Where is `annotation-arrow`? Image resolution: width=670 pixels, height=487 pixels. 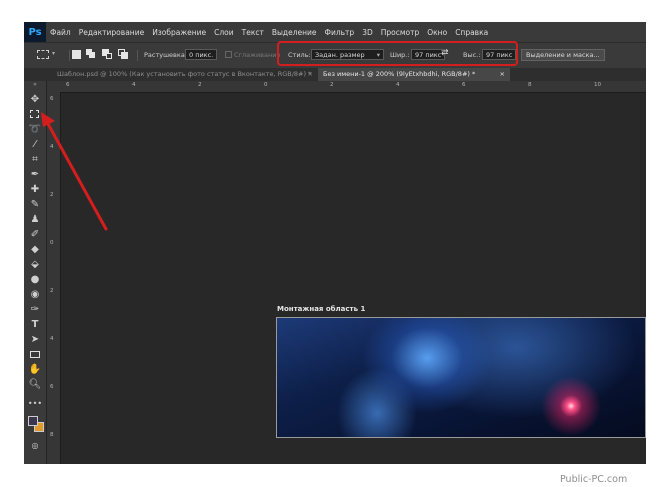
annotation-arrow is located at coordinates (74, 171).